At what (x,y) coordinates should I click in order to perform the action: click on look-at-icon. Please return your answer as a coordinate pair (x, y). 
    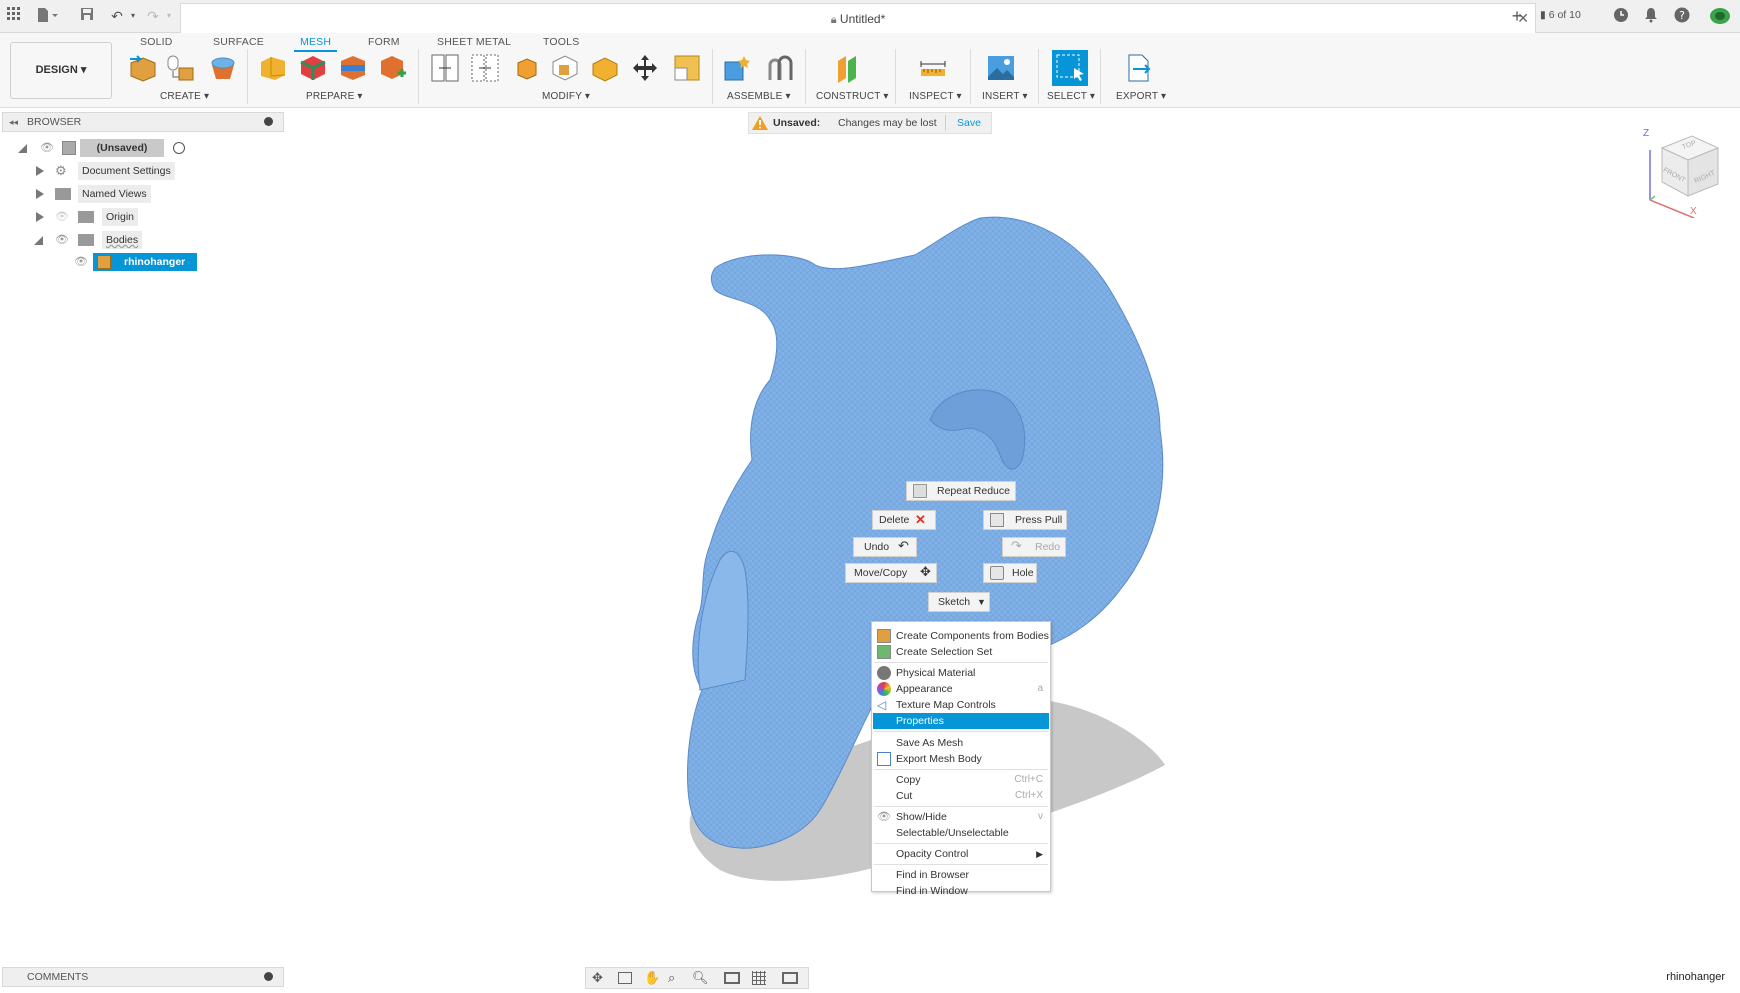
    Looking at the image, I should click on (625, 978).